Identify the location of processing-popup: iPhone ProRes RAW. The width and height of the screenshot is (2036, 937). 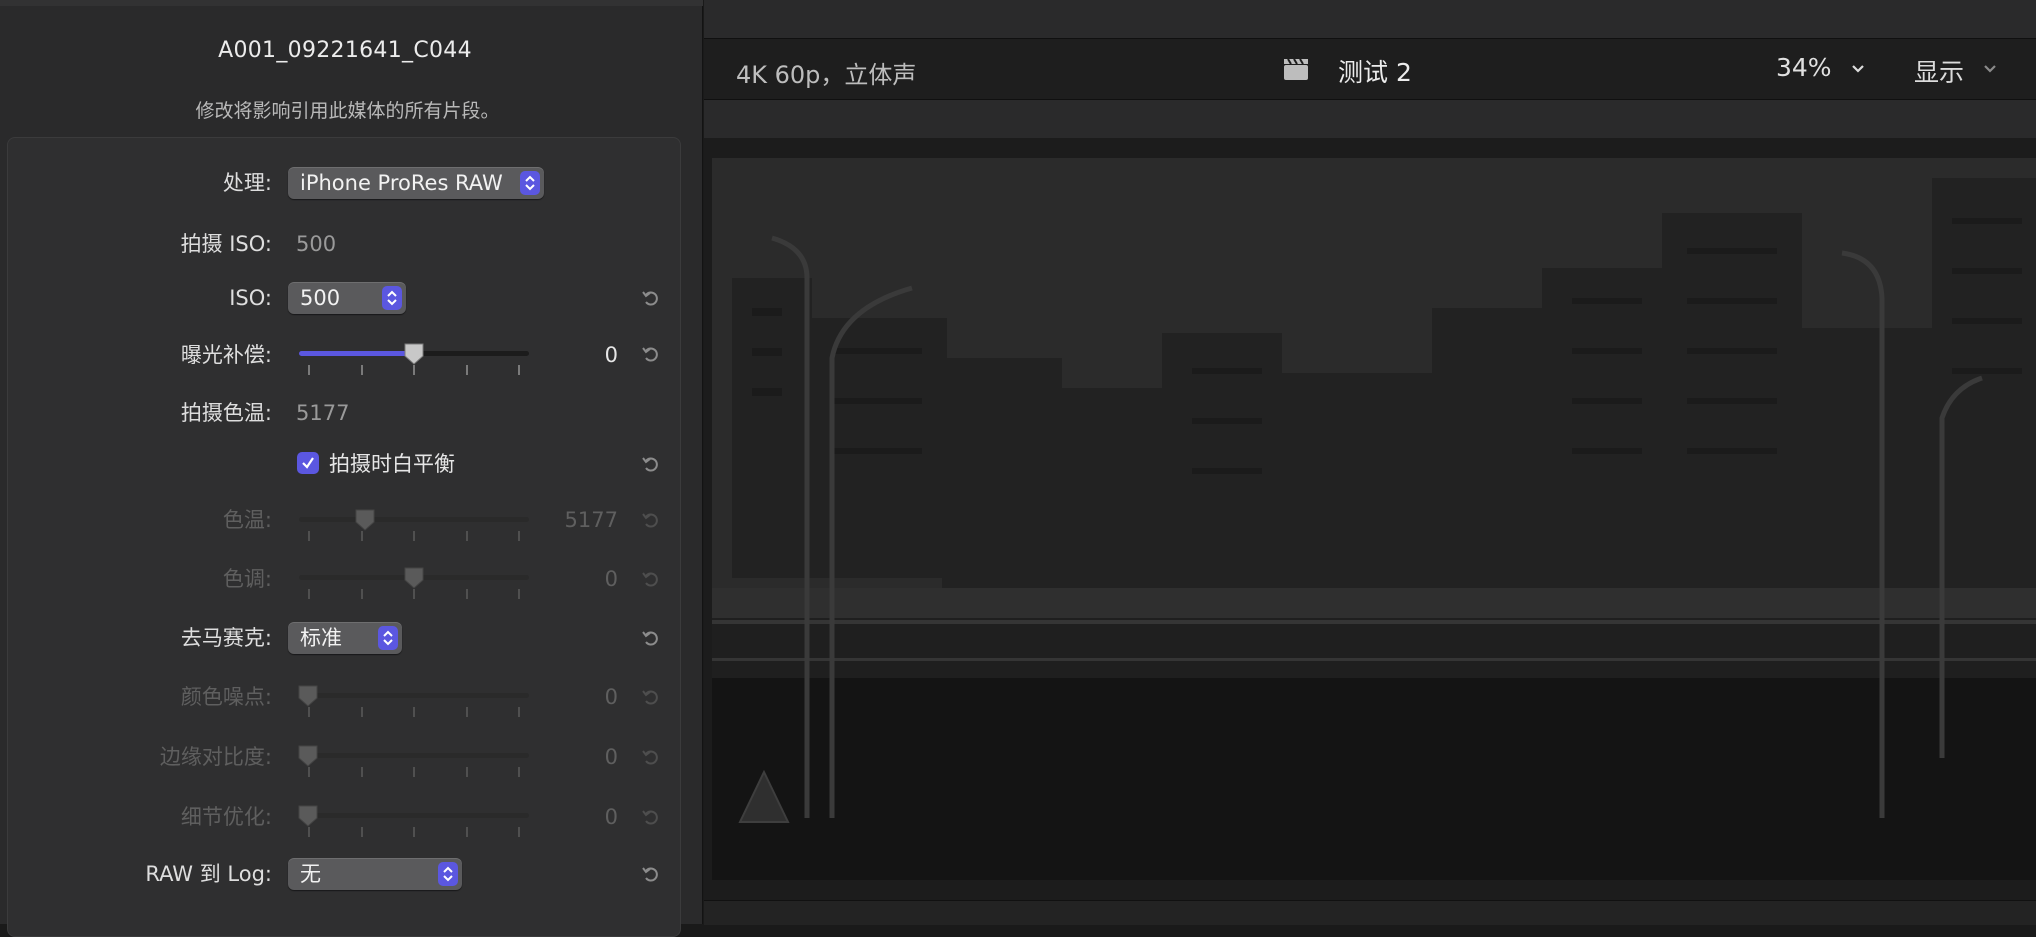
(416, 183).